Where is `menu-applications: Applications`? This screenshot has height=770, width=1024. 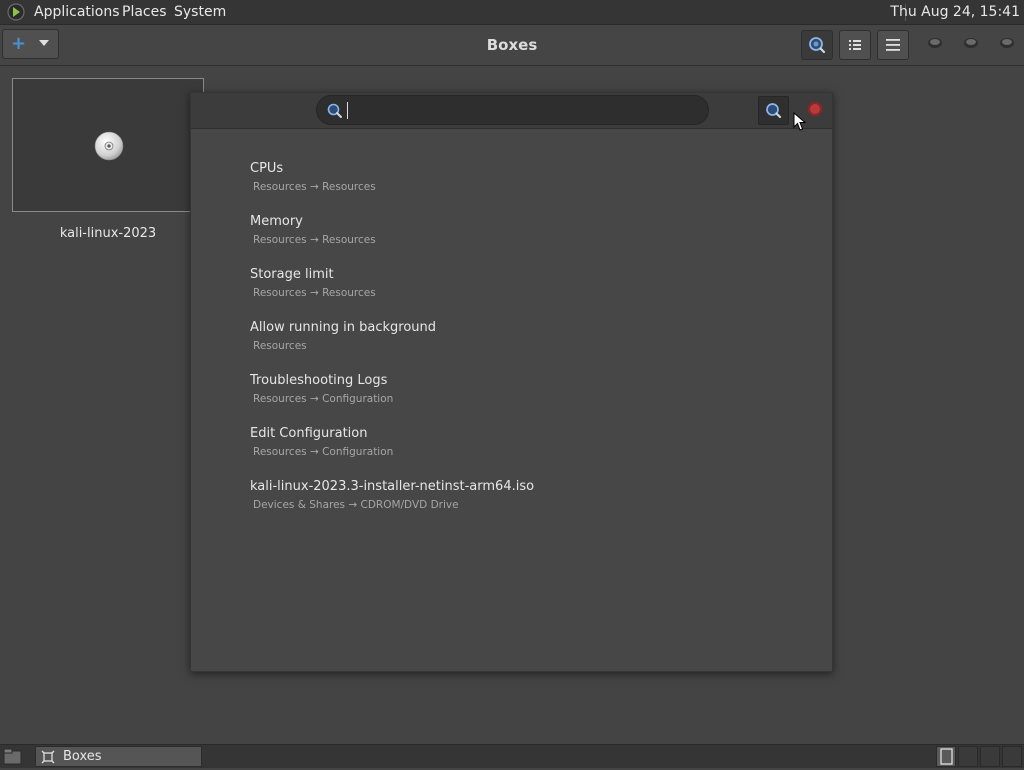 menu-applications: Applications is located at coordinates (77, 12).